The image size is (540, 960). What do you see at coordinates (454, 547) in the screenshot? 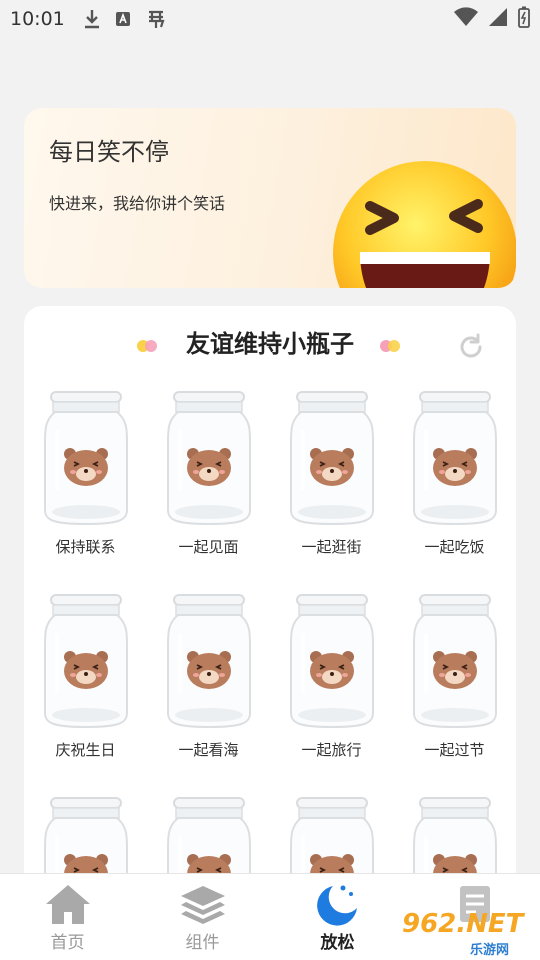
I see `jar-label: 一起吃饭` at bounding box center [454, 547].